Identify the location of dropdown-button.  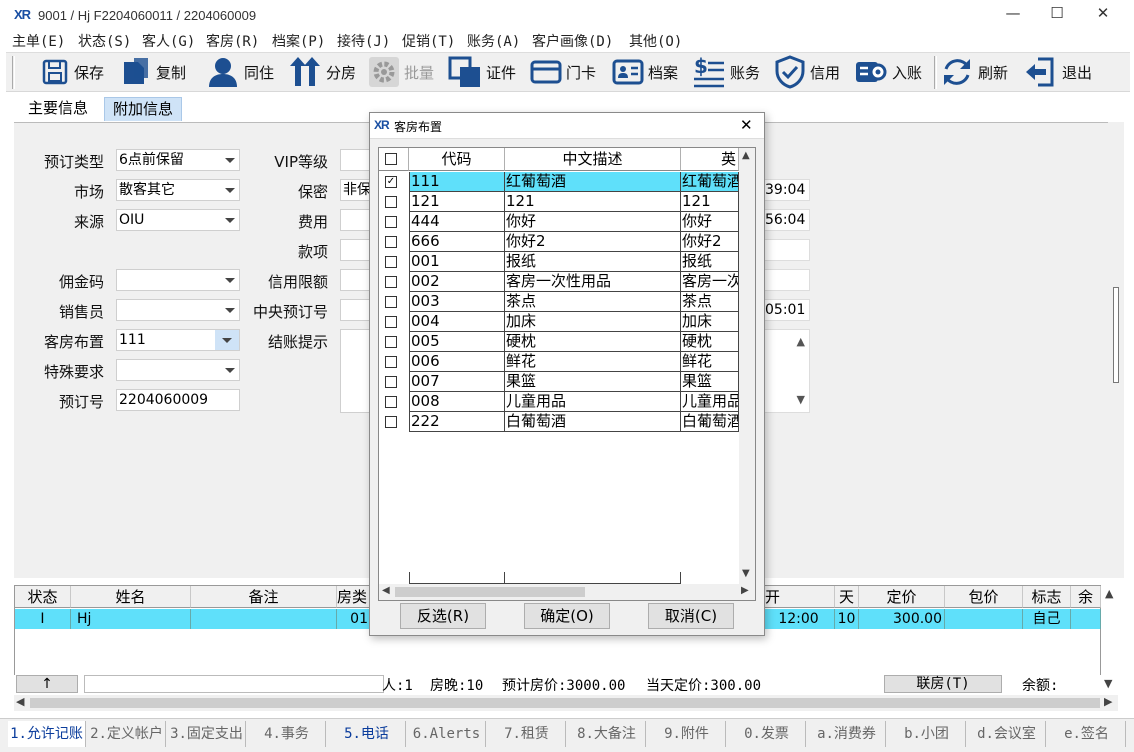
(227, 340).